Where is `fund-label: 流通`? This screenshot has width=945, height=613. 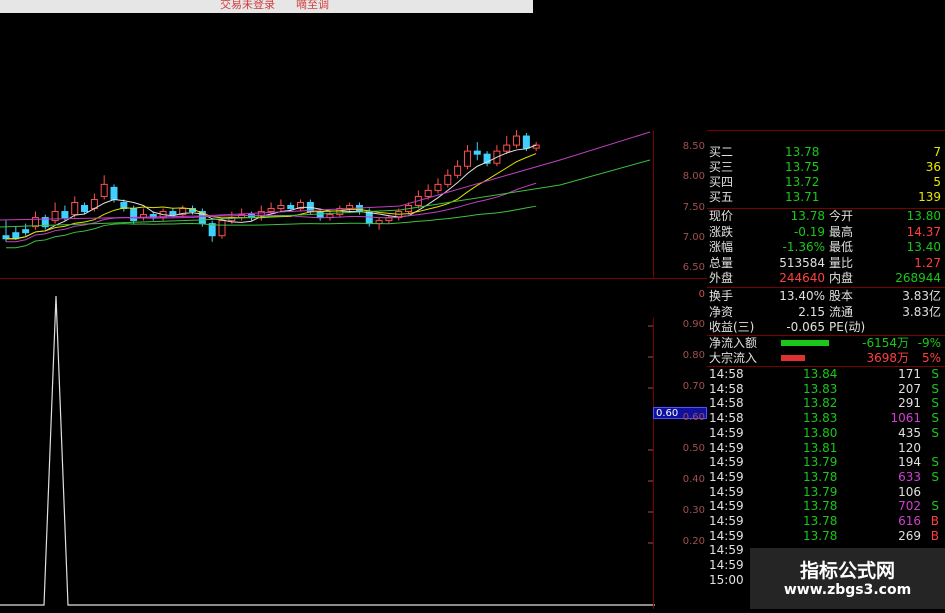 fund-label: 流通 is located at coordinates (841, 311).